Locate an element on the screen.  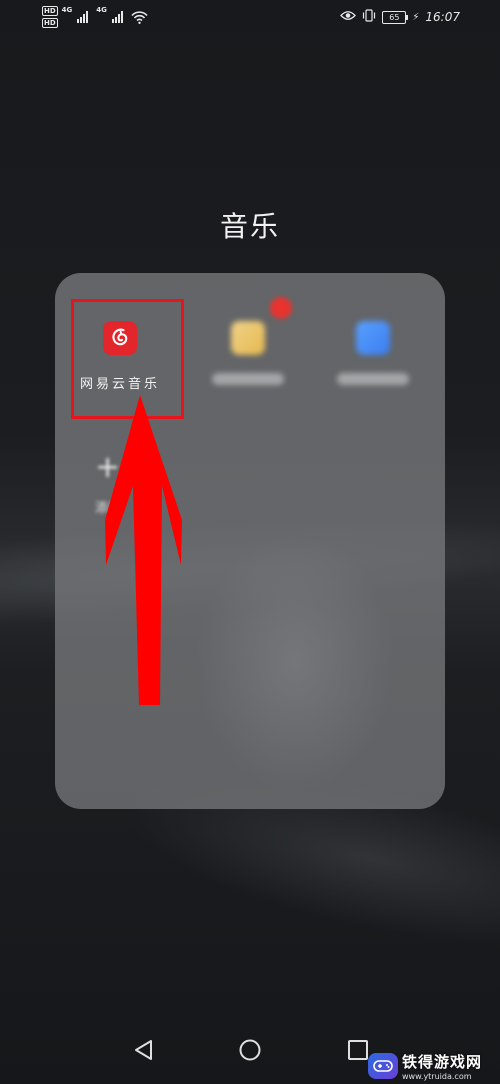
charging-icon: ⚡ is located at coordinates (416, 17).